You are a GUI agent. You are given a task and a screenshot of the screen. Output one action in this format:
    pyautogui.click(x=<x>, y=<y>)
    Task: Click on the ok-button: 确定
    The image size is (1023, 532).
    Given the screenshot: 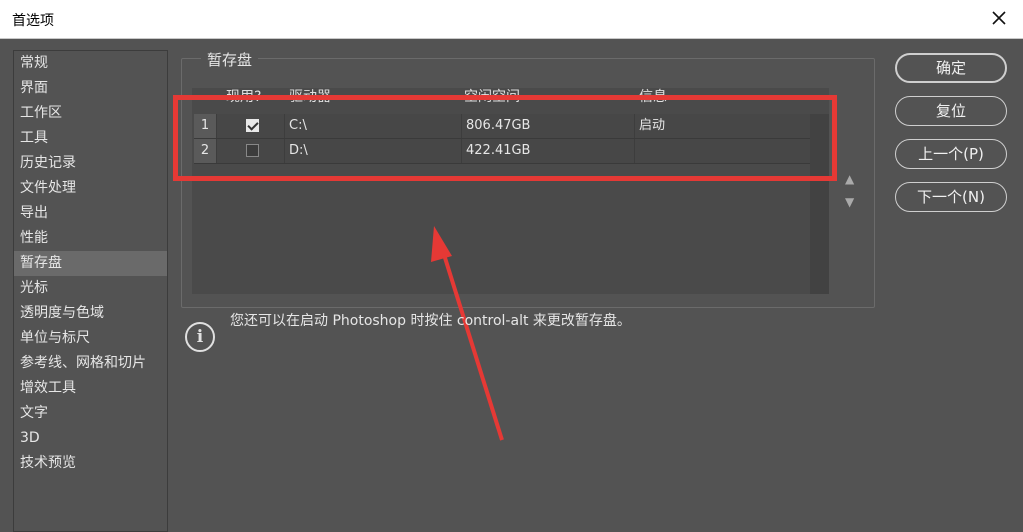 What is the action you would take?
    pyautogui.click(x=951, y=68)
    